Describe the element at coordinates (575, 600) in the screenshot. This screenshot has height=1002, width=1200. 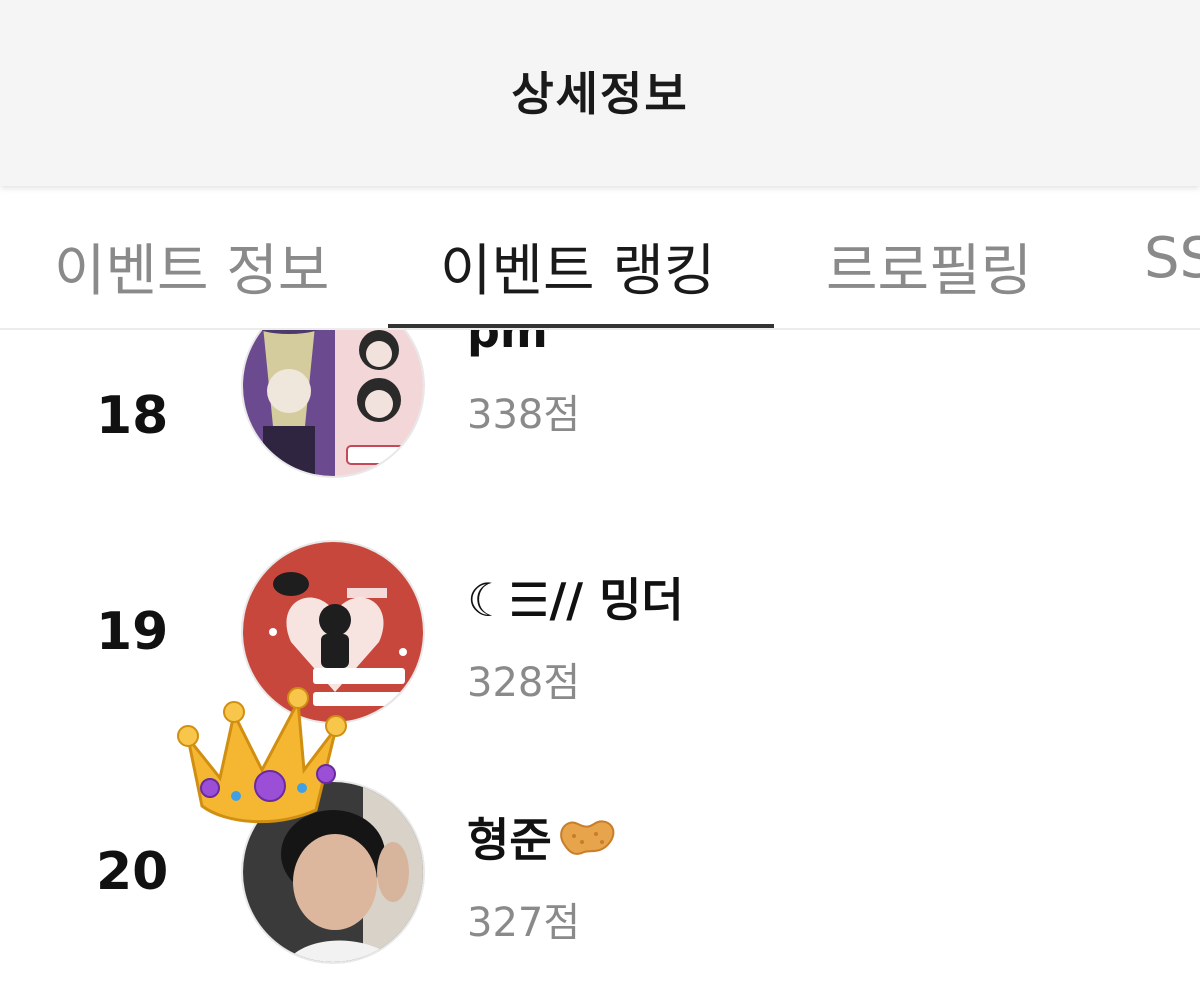
I see `user-name: ☾☰// 밍더` at that location.